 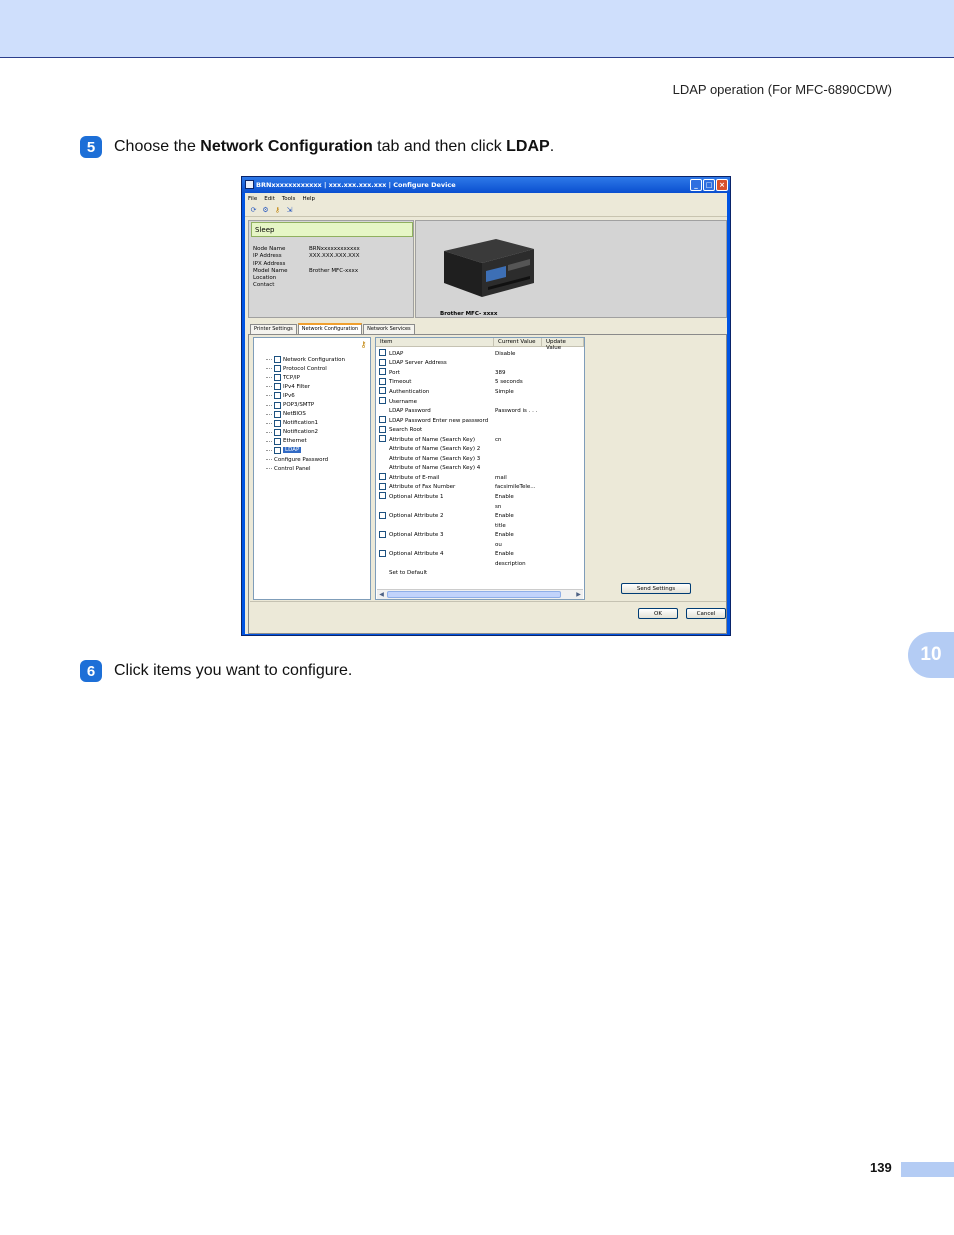 I want to click on tree-item: Notification2, so click(x=305, y=432).